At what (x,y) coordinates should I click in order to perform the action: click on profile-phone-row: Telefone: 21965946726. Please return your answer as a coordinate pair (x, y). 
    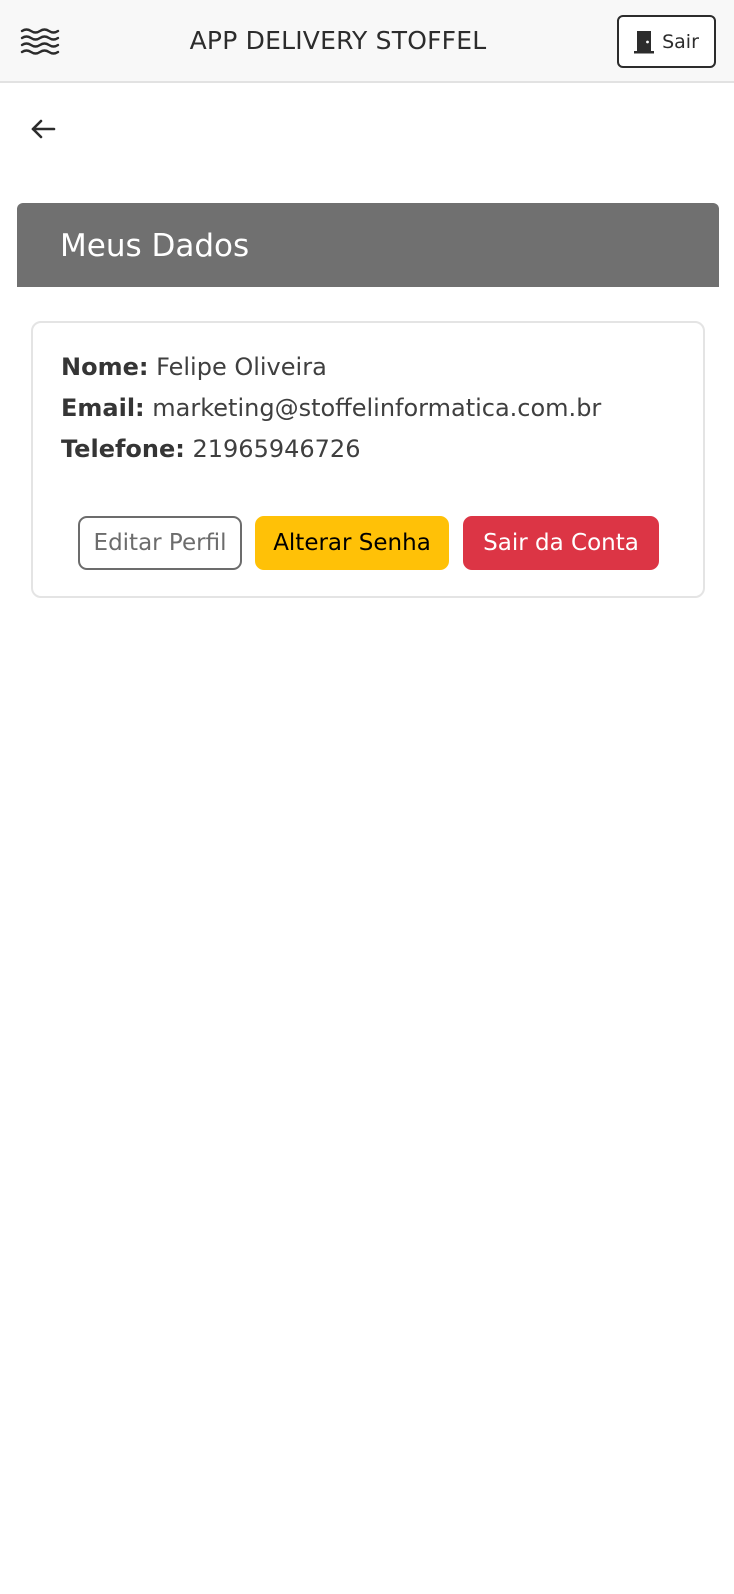
    Looking at the image, I should click on (210, 449).